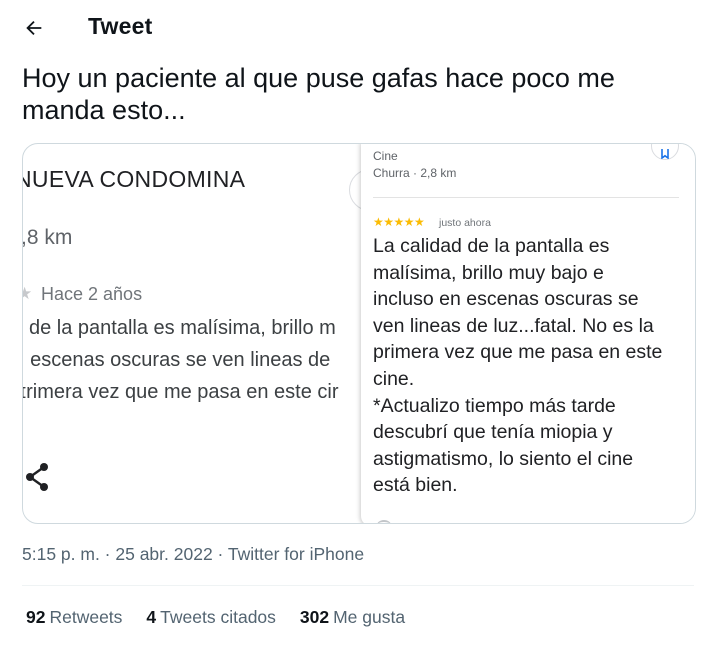 The width and height of the screenshot is (720, 645). I want to click on review-date: Hace 2 años, so click(92, 294).